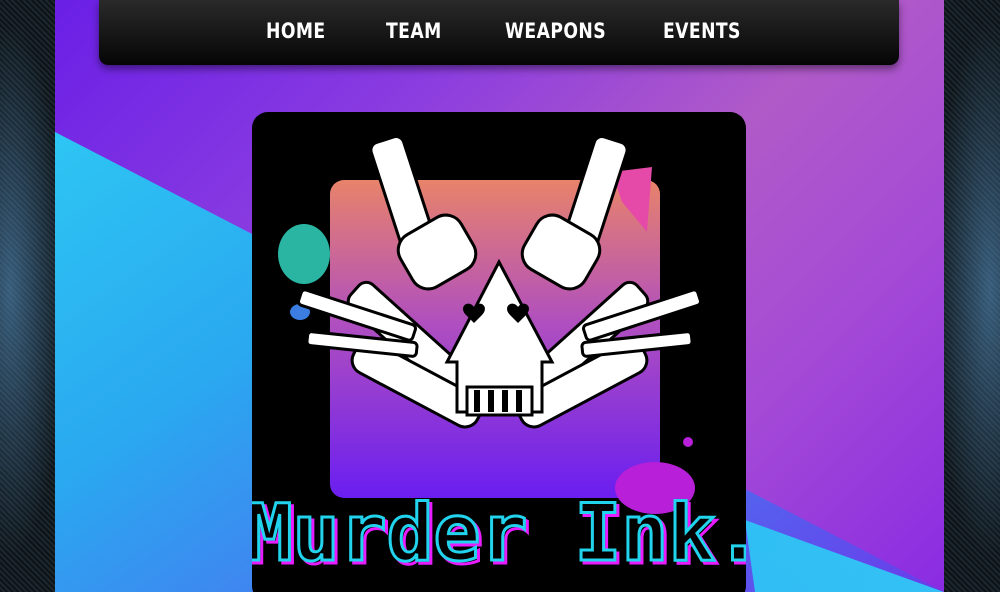  Describe the element at coordinates (304, 254) in the screenshot. I see `teal-splatter` at that location.